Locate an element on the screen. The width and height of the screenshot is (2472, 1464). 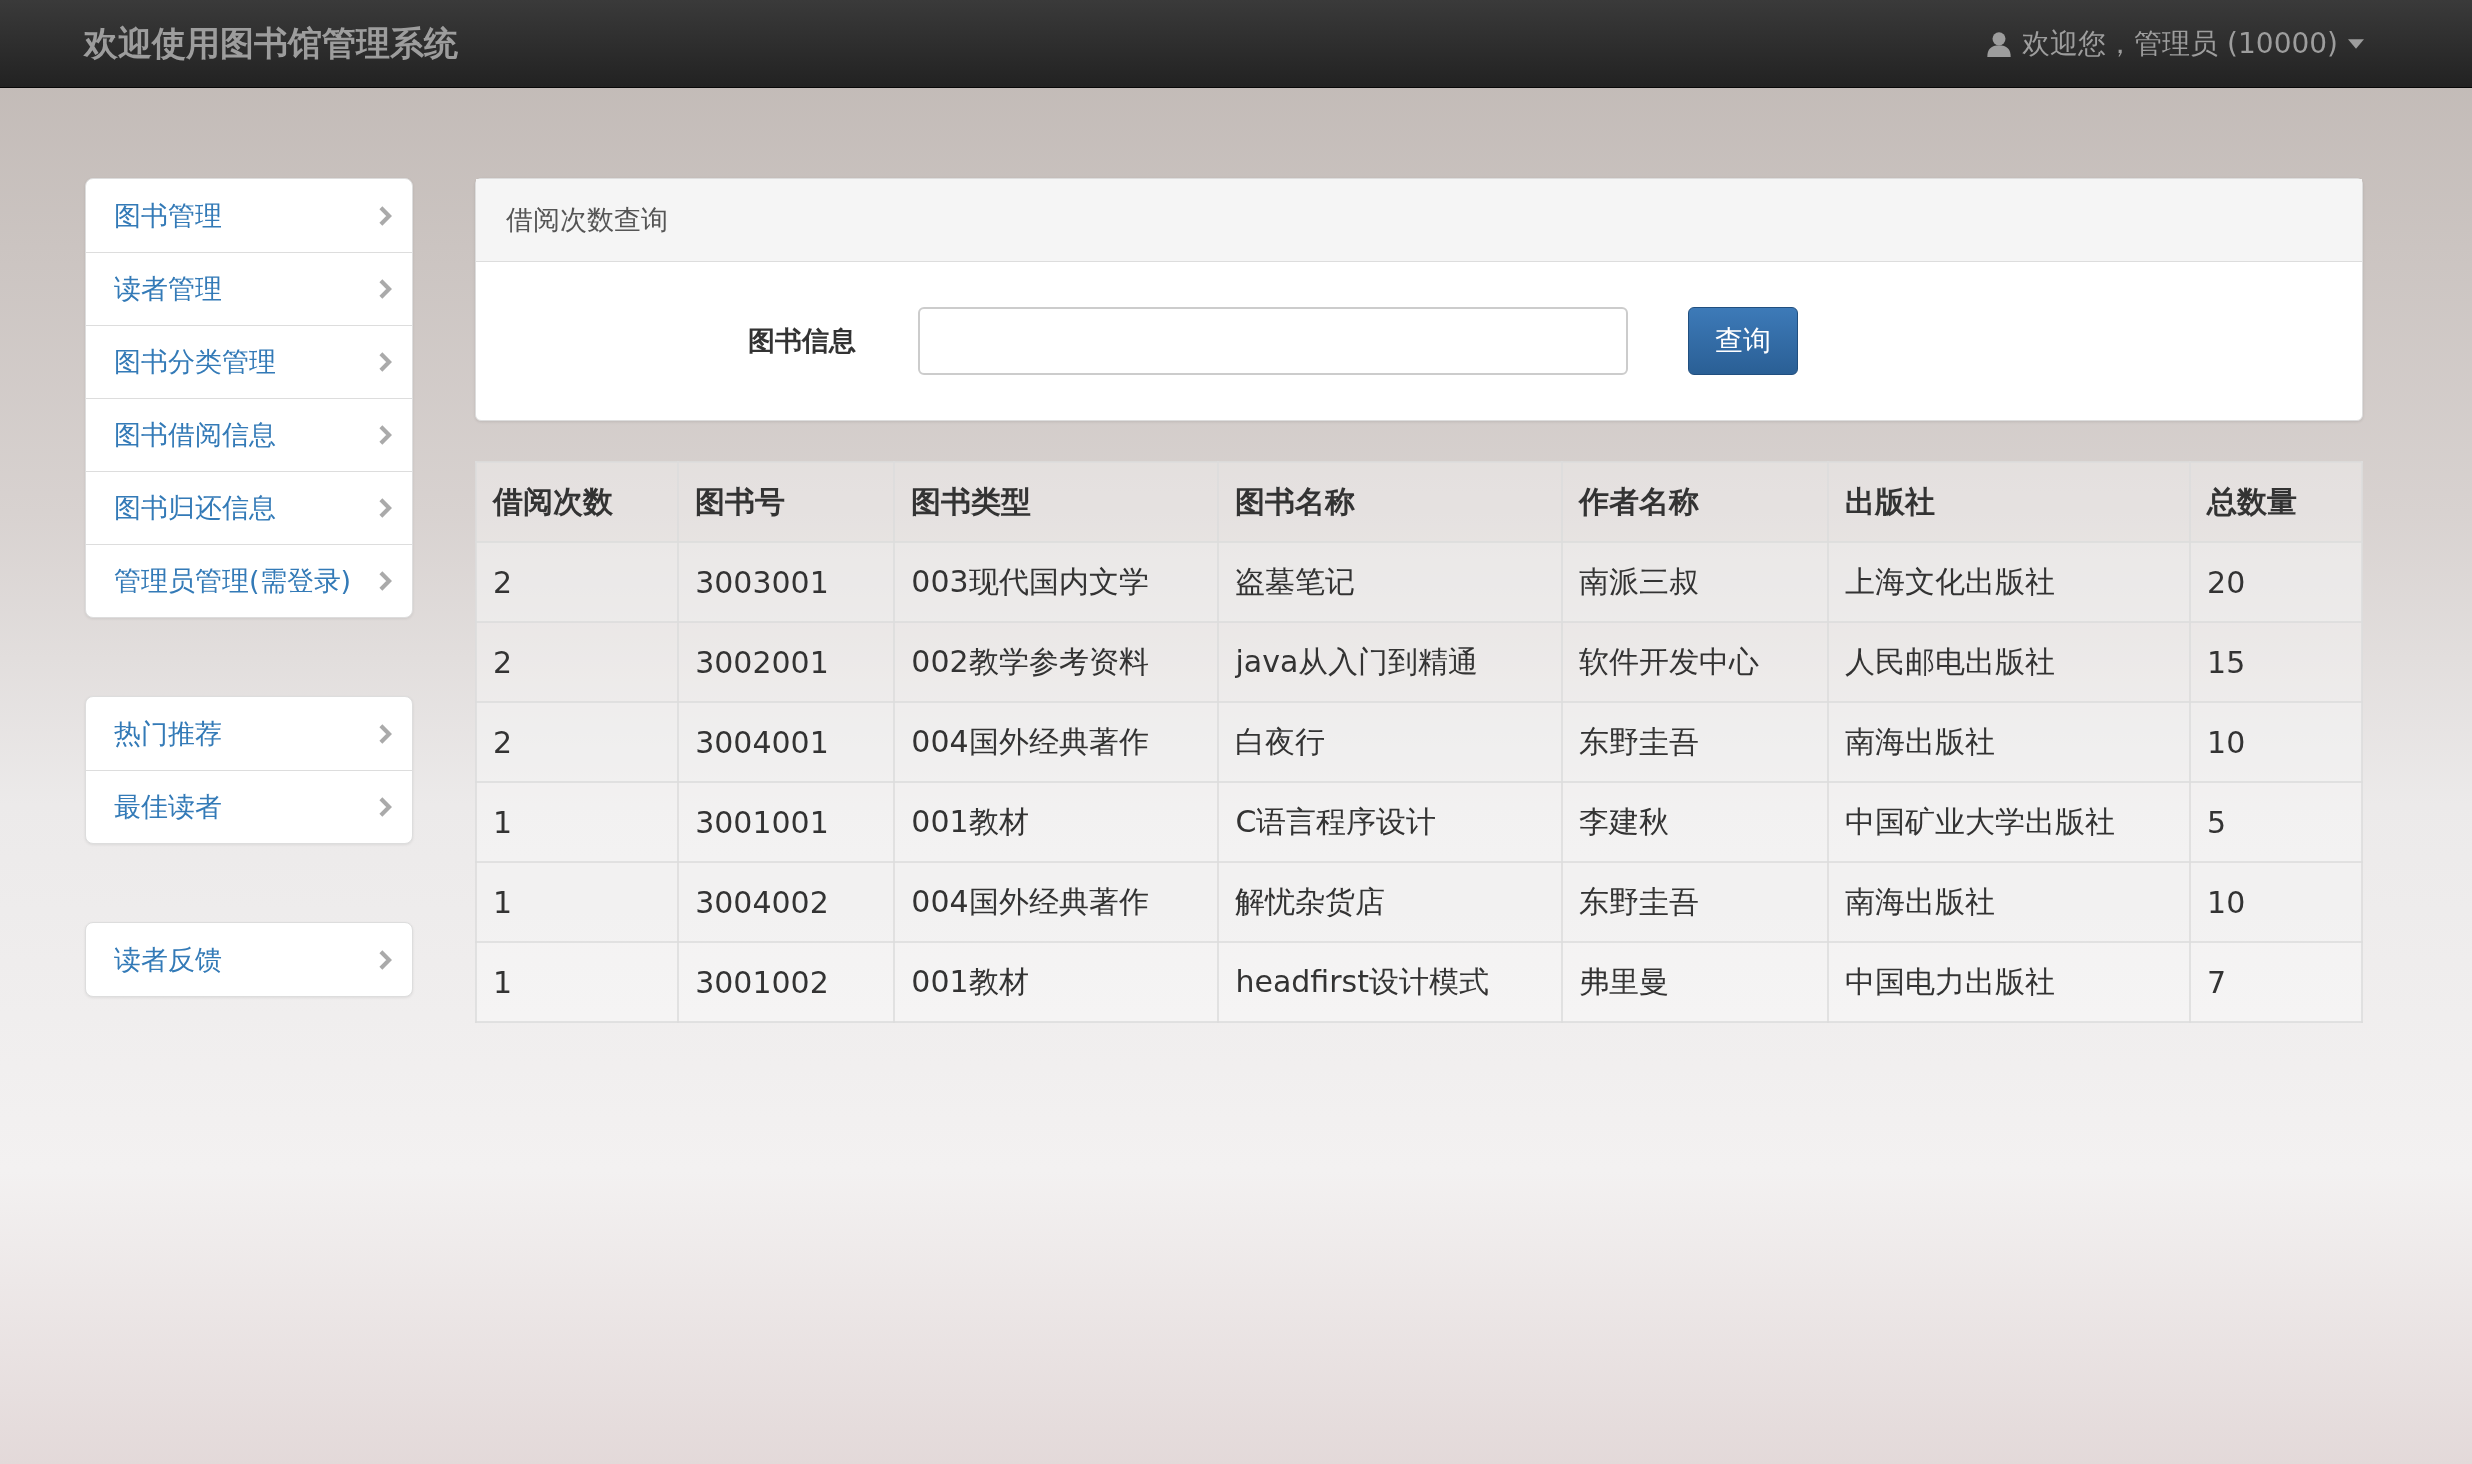
table-cell: 盗墓笔记 is located at coordinates (1390, 582).